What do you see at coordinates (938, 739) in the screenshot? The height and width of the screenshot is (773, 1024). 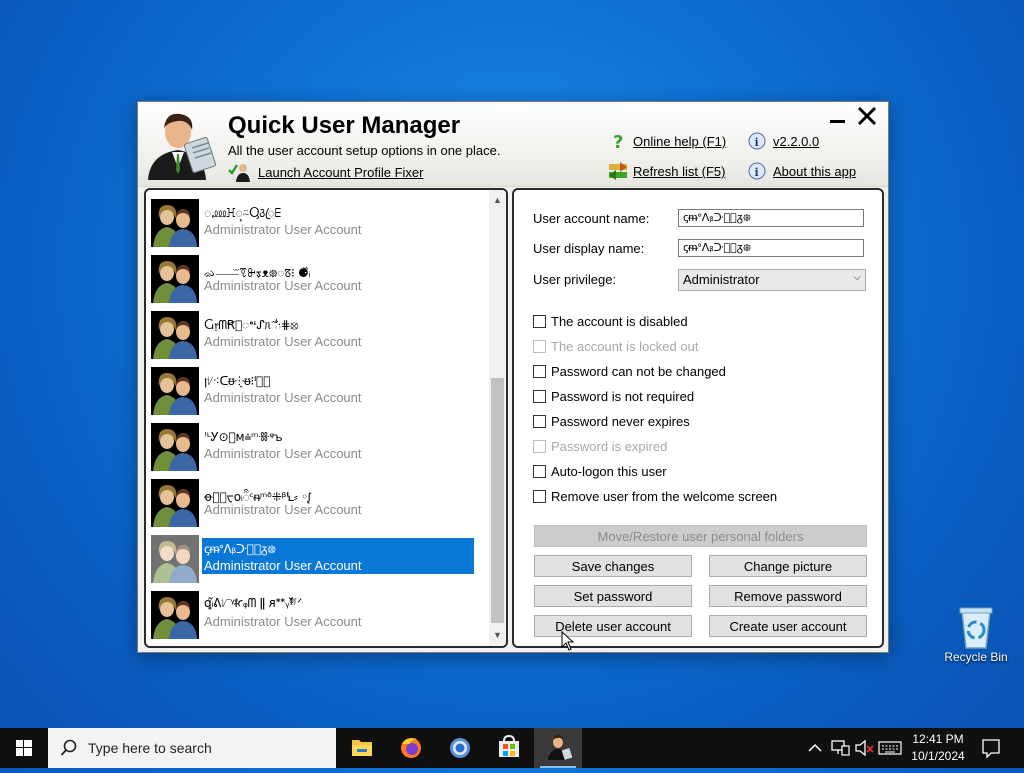 I see `clock-time: 12:41 PM` at bounding box center [938, 739].